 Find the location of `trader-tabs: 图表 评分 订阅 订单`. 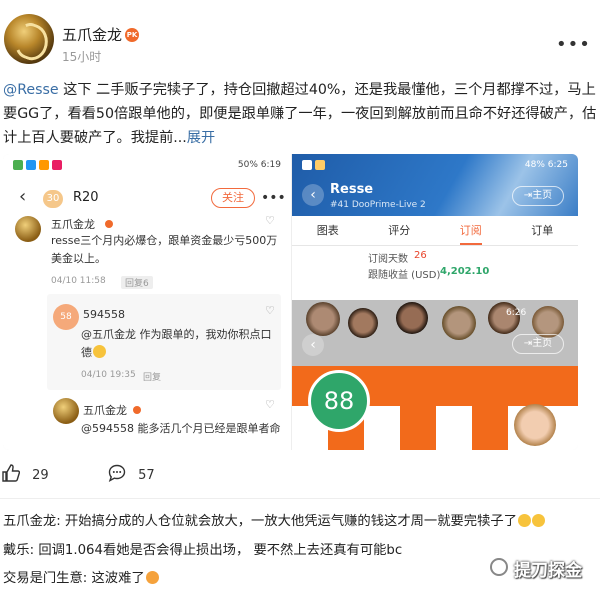

trader-tabs: 图表 评分 订阅 订单 is located at coordinates (435, 231).